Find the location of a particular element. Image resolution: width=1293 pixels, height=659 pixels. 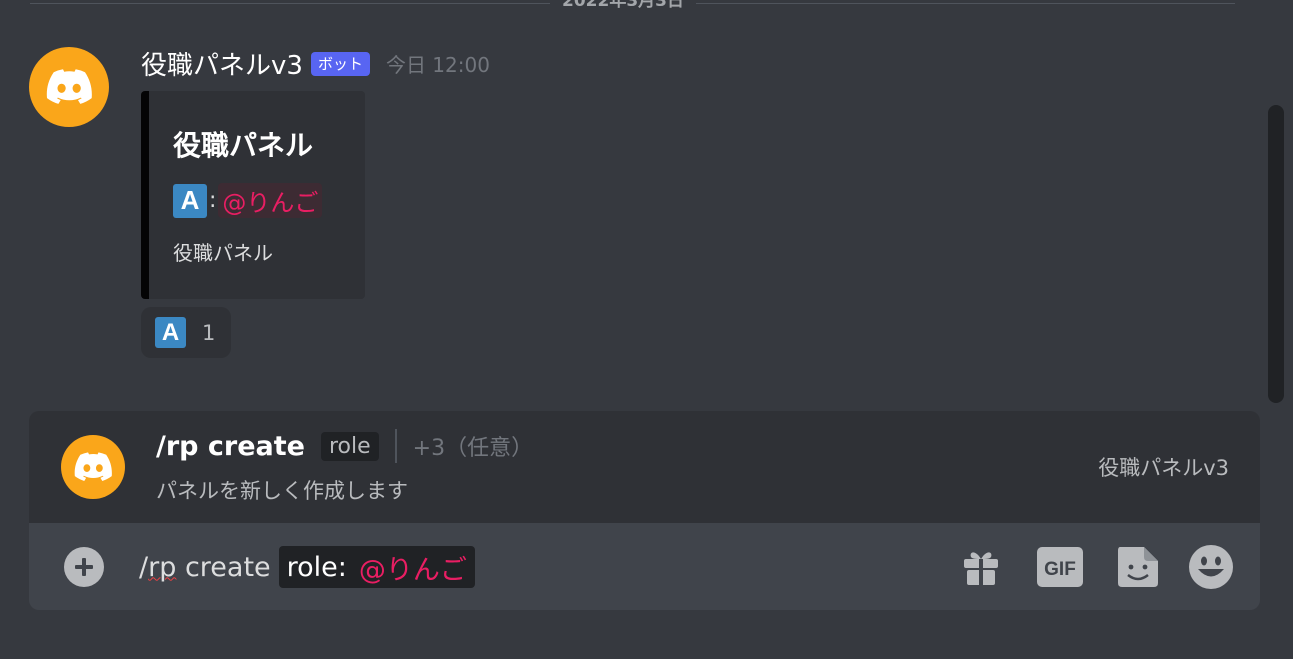

message-input-bar: / rp create role: @りんご GIF is located at coordinates (644, 566).